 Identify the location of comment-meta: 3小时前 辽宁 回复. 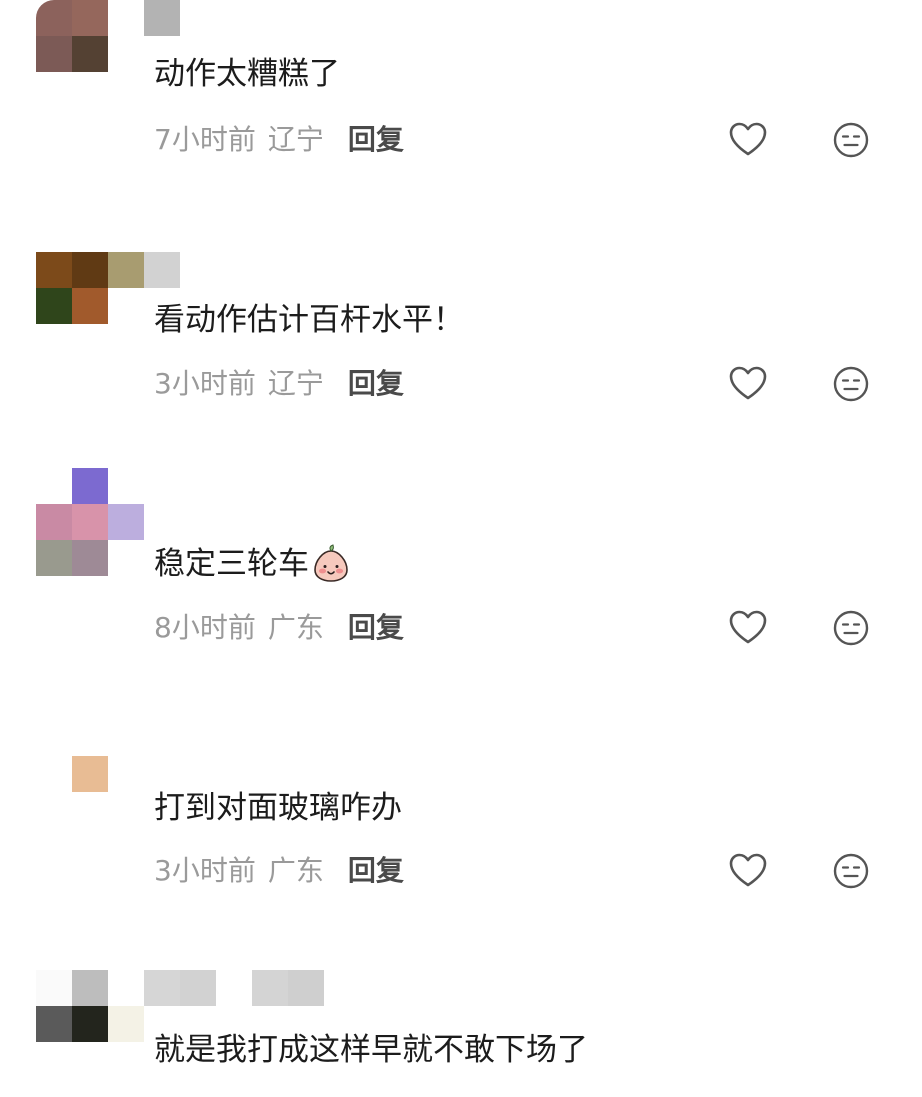
(279, 384).